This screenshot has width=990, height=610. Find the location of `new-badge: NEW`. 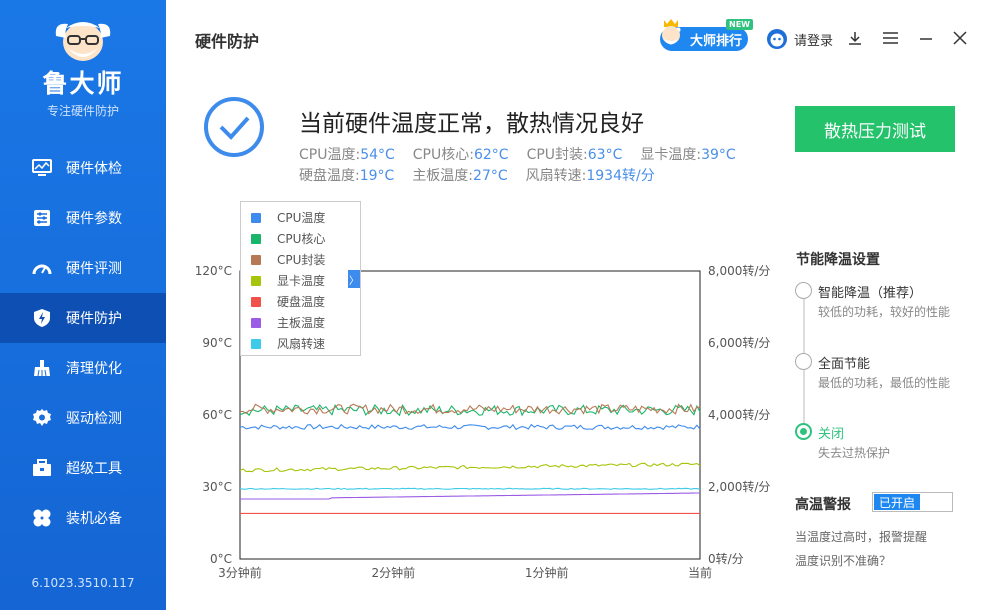

new-badge: NEW is located at coordinates (739, 24).